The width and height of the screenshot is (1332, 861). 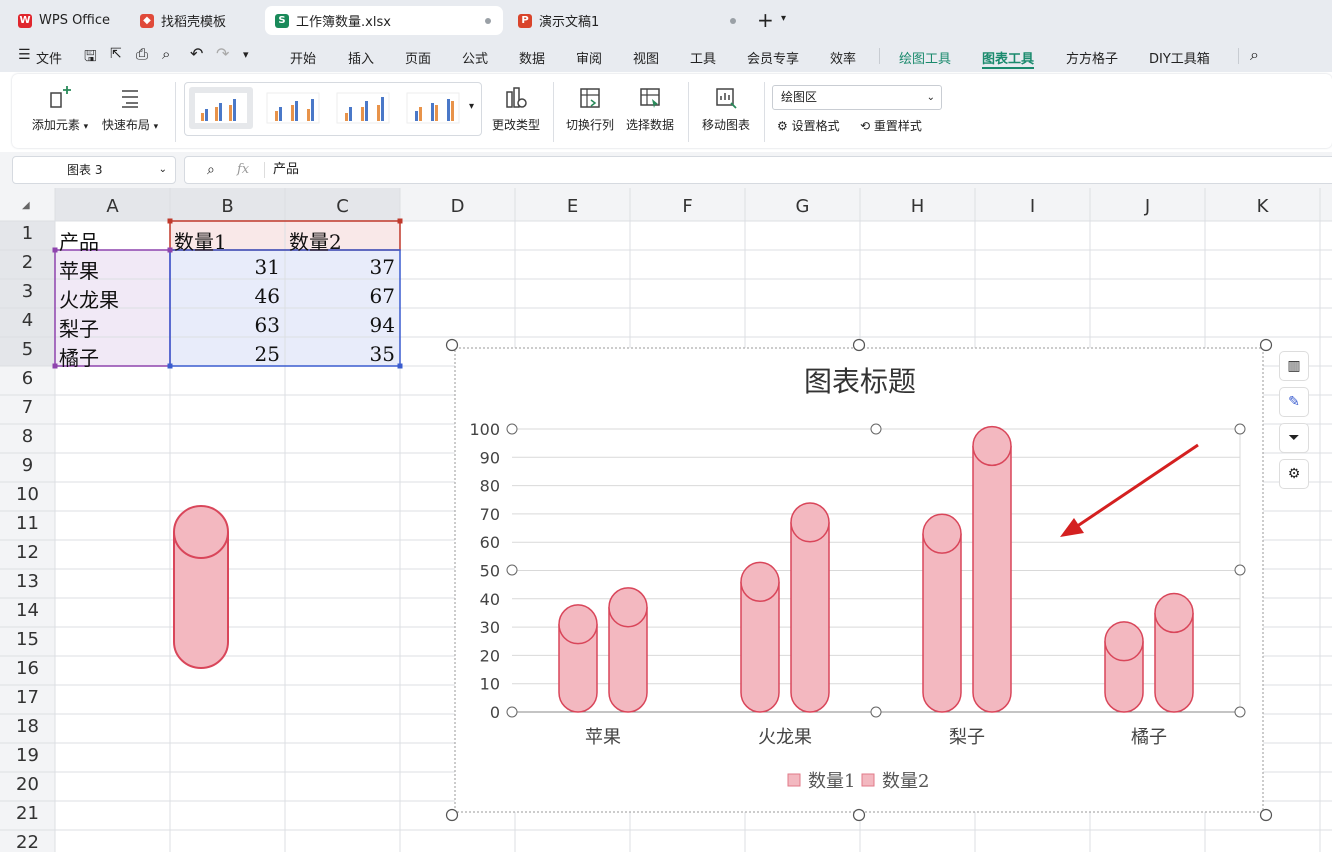 I want to click on row-header-11: 11, so click(x=27, y=527).